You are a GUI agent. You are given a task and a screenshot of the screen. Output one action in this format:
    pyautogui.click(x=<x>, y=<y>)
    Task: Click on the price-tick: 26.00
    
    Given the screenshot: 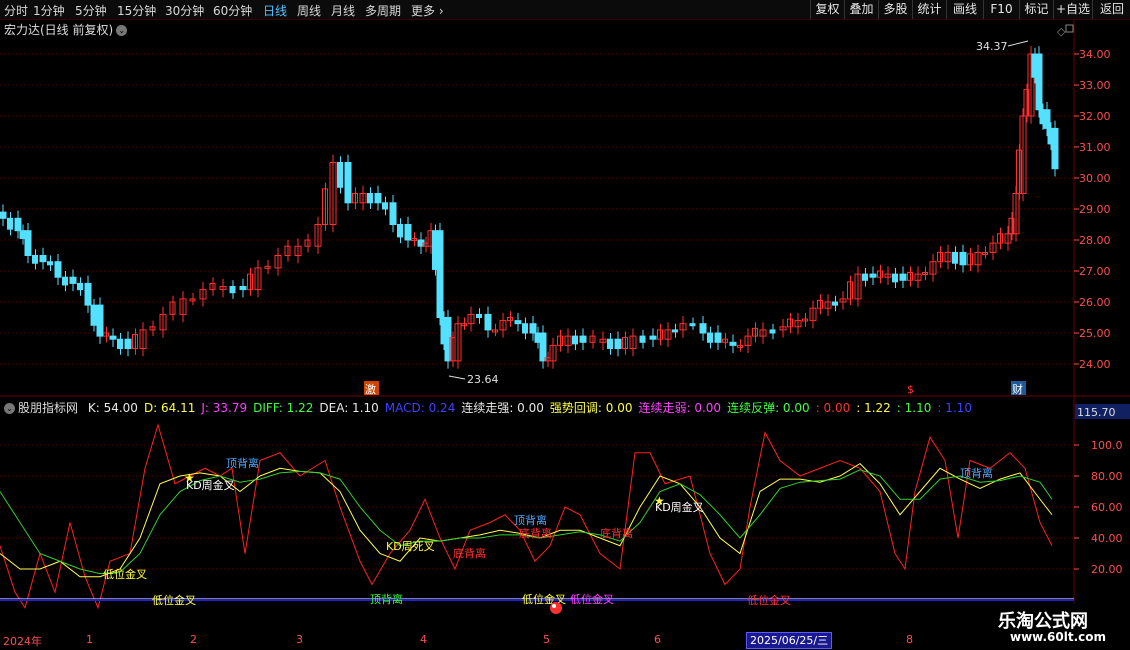 What is the action you would take?
    pyautogui.click(x=1095, y=302)
    